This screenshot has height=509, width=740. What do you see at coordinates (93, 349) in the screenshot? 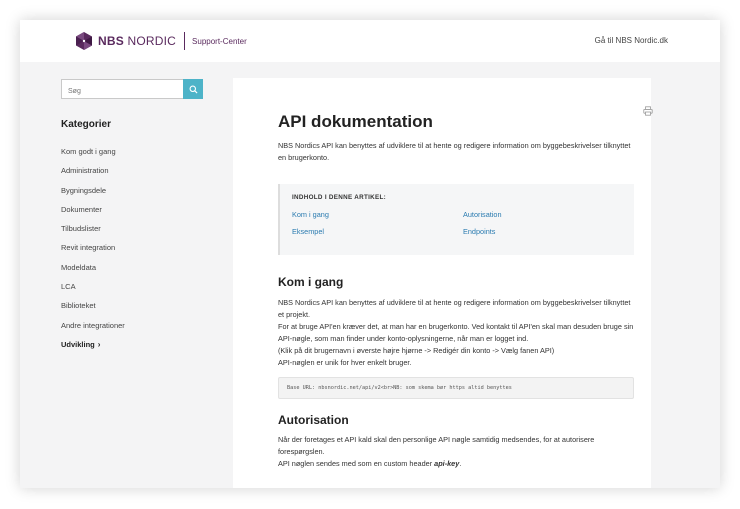
I see `sidebar-item-udvikling: Udvikling ›` at bounding box center [93, 349].